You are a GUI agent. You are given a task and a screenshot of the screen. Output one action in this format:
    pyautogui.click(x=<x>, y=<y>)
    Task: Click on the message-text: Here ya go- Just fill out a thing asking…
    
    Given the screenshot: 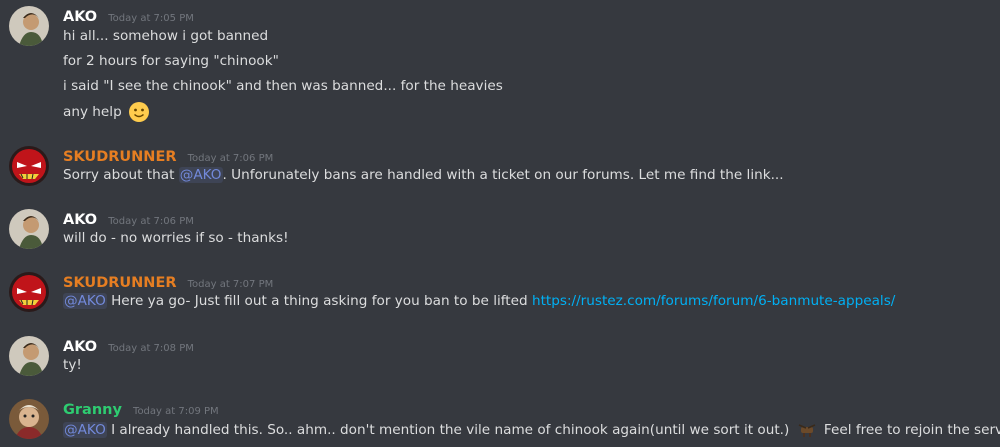 What is the action you would take?
    pyautogui.click(x=319, y=301)
    